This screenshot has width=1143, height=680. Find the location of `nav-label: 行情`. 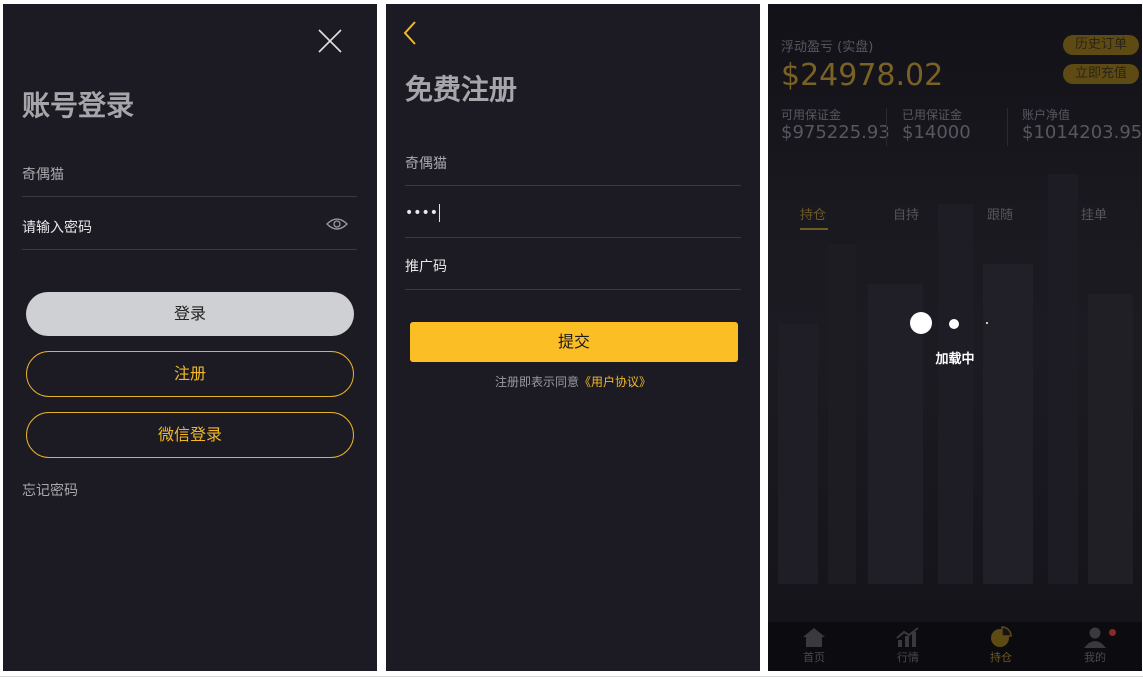

nav-label: 行情 is located at coordinates (908, 657).